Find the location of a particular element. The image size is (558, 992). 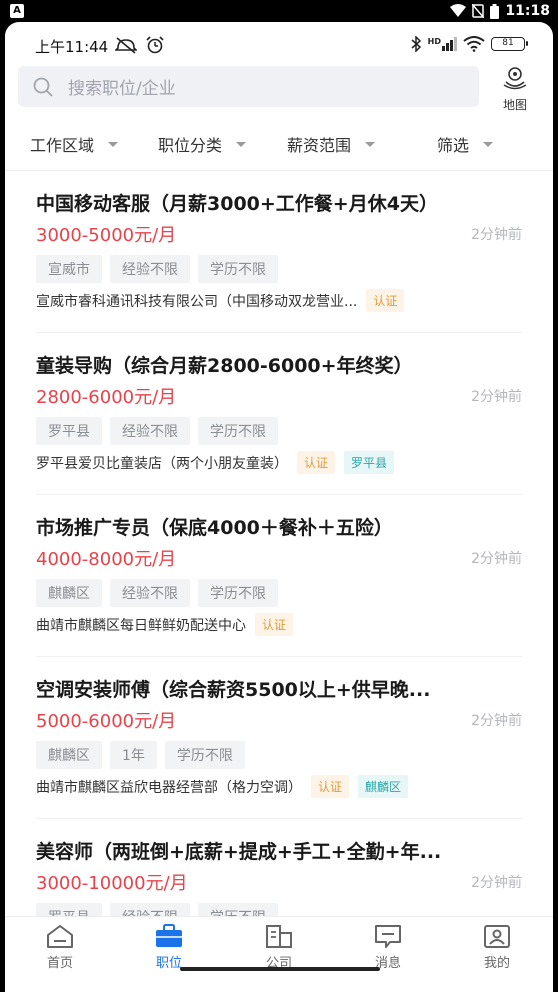

no-sim-icon is located at coordinates (478, 11).